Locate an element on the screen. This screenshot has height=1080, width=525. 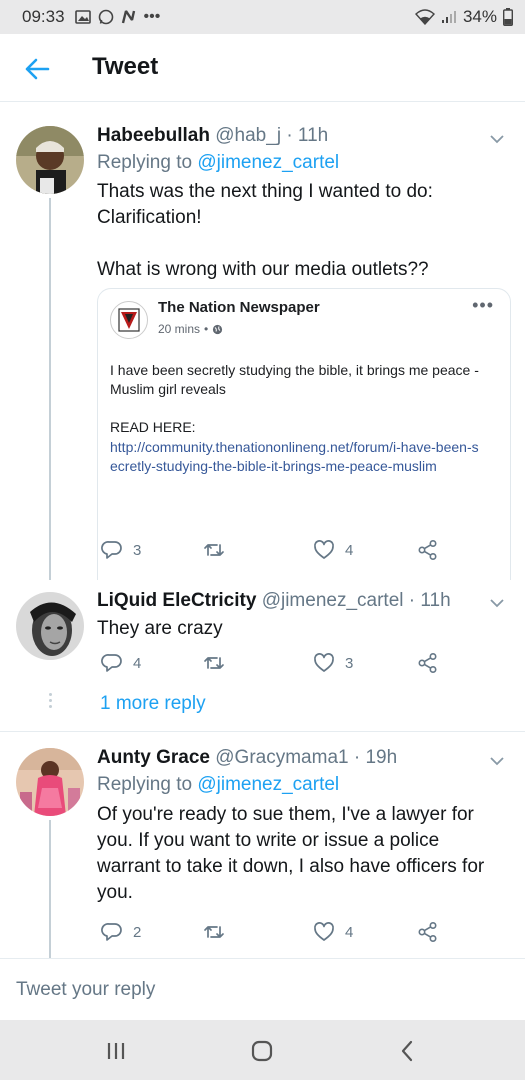
battery-icon is located at coordinates (508, 17).